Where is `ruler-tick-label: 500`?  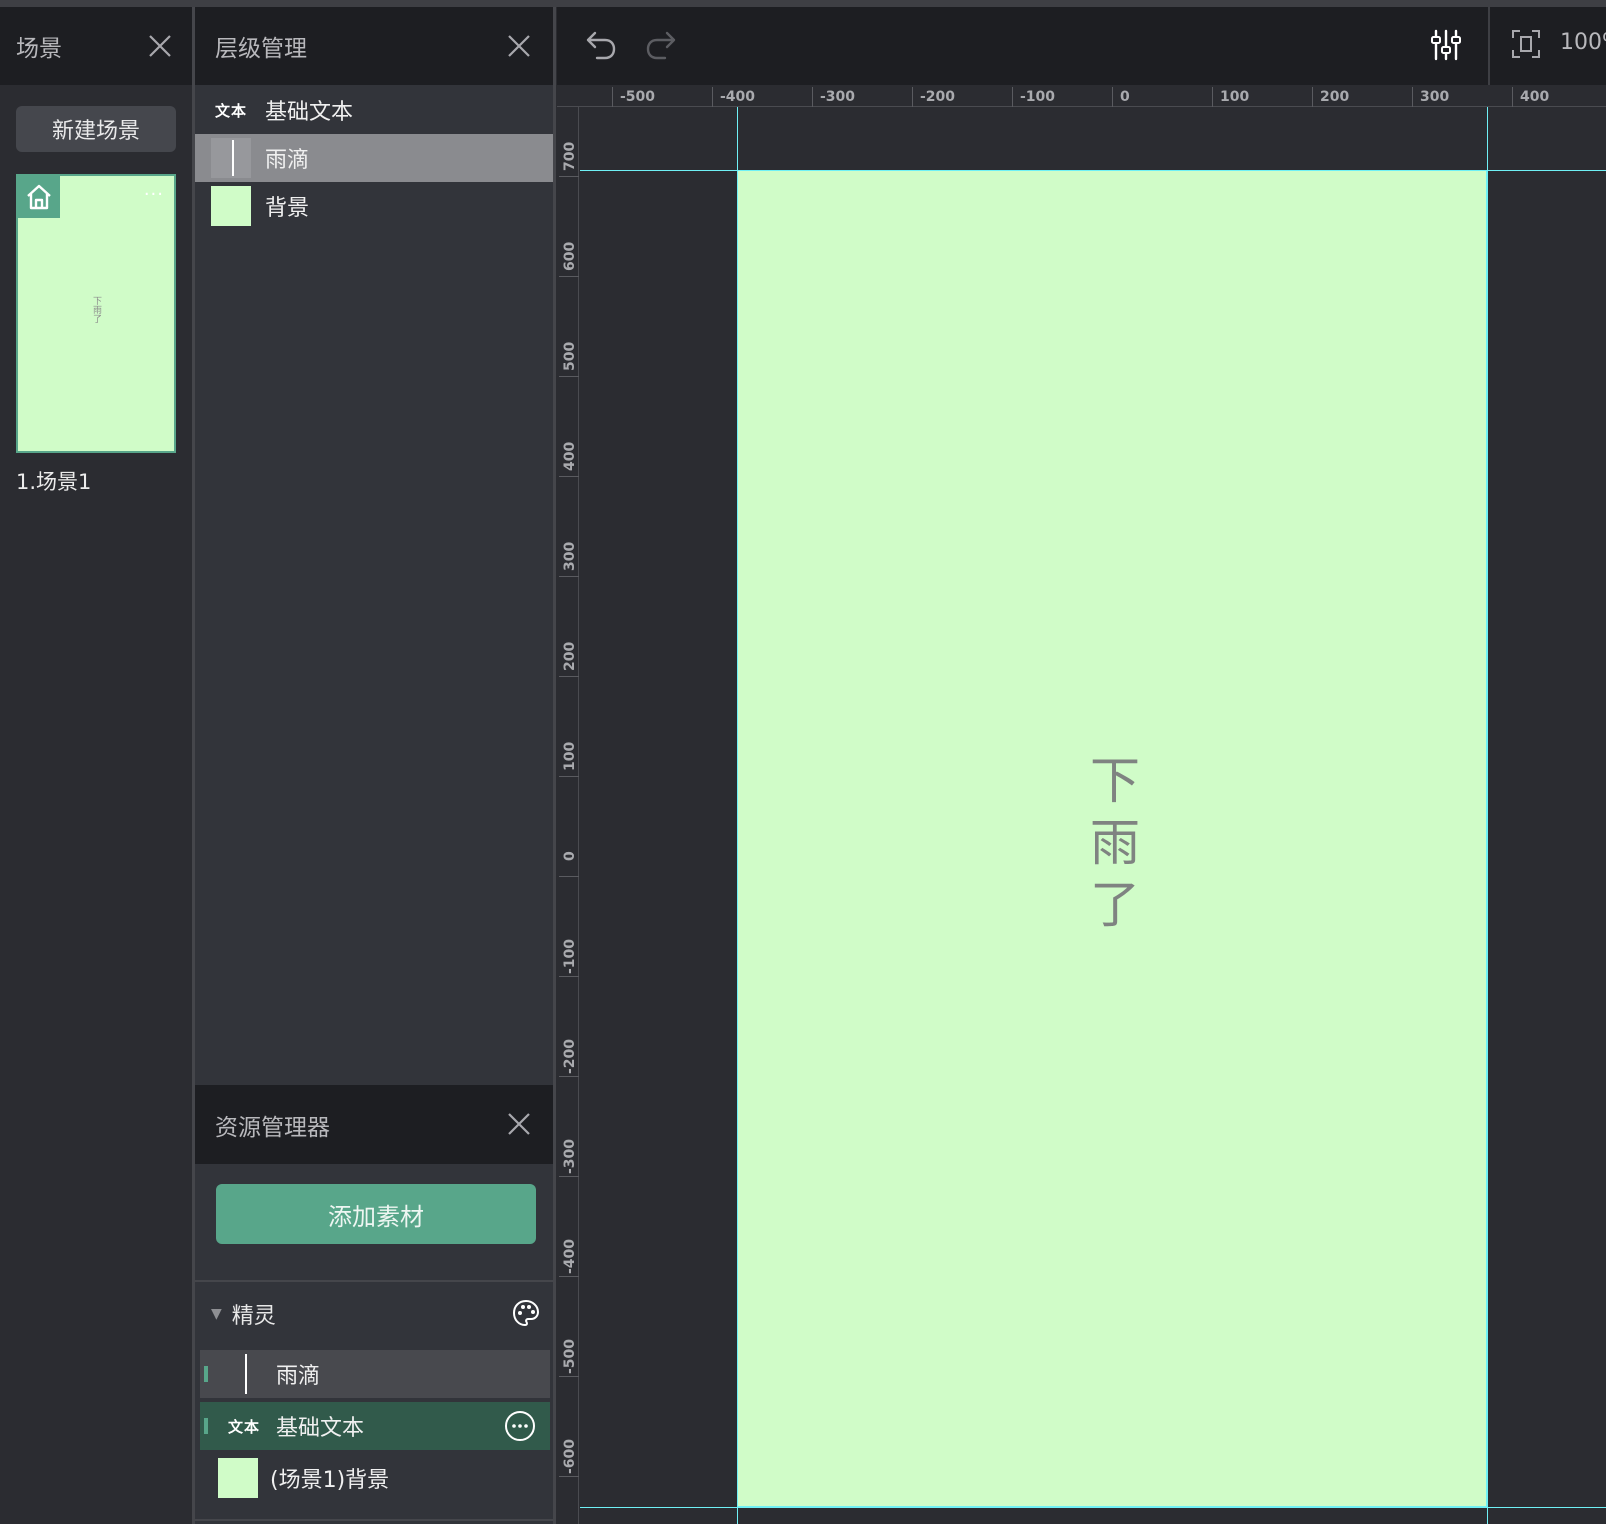 ruler-tick-label: 500 is located at coordinates (570, 356).